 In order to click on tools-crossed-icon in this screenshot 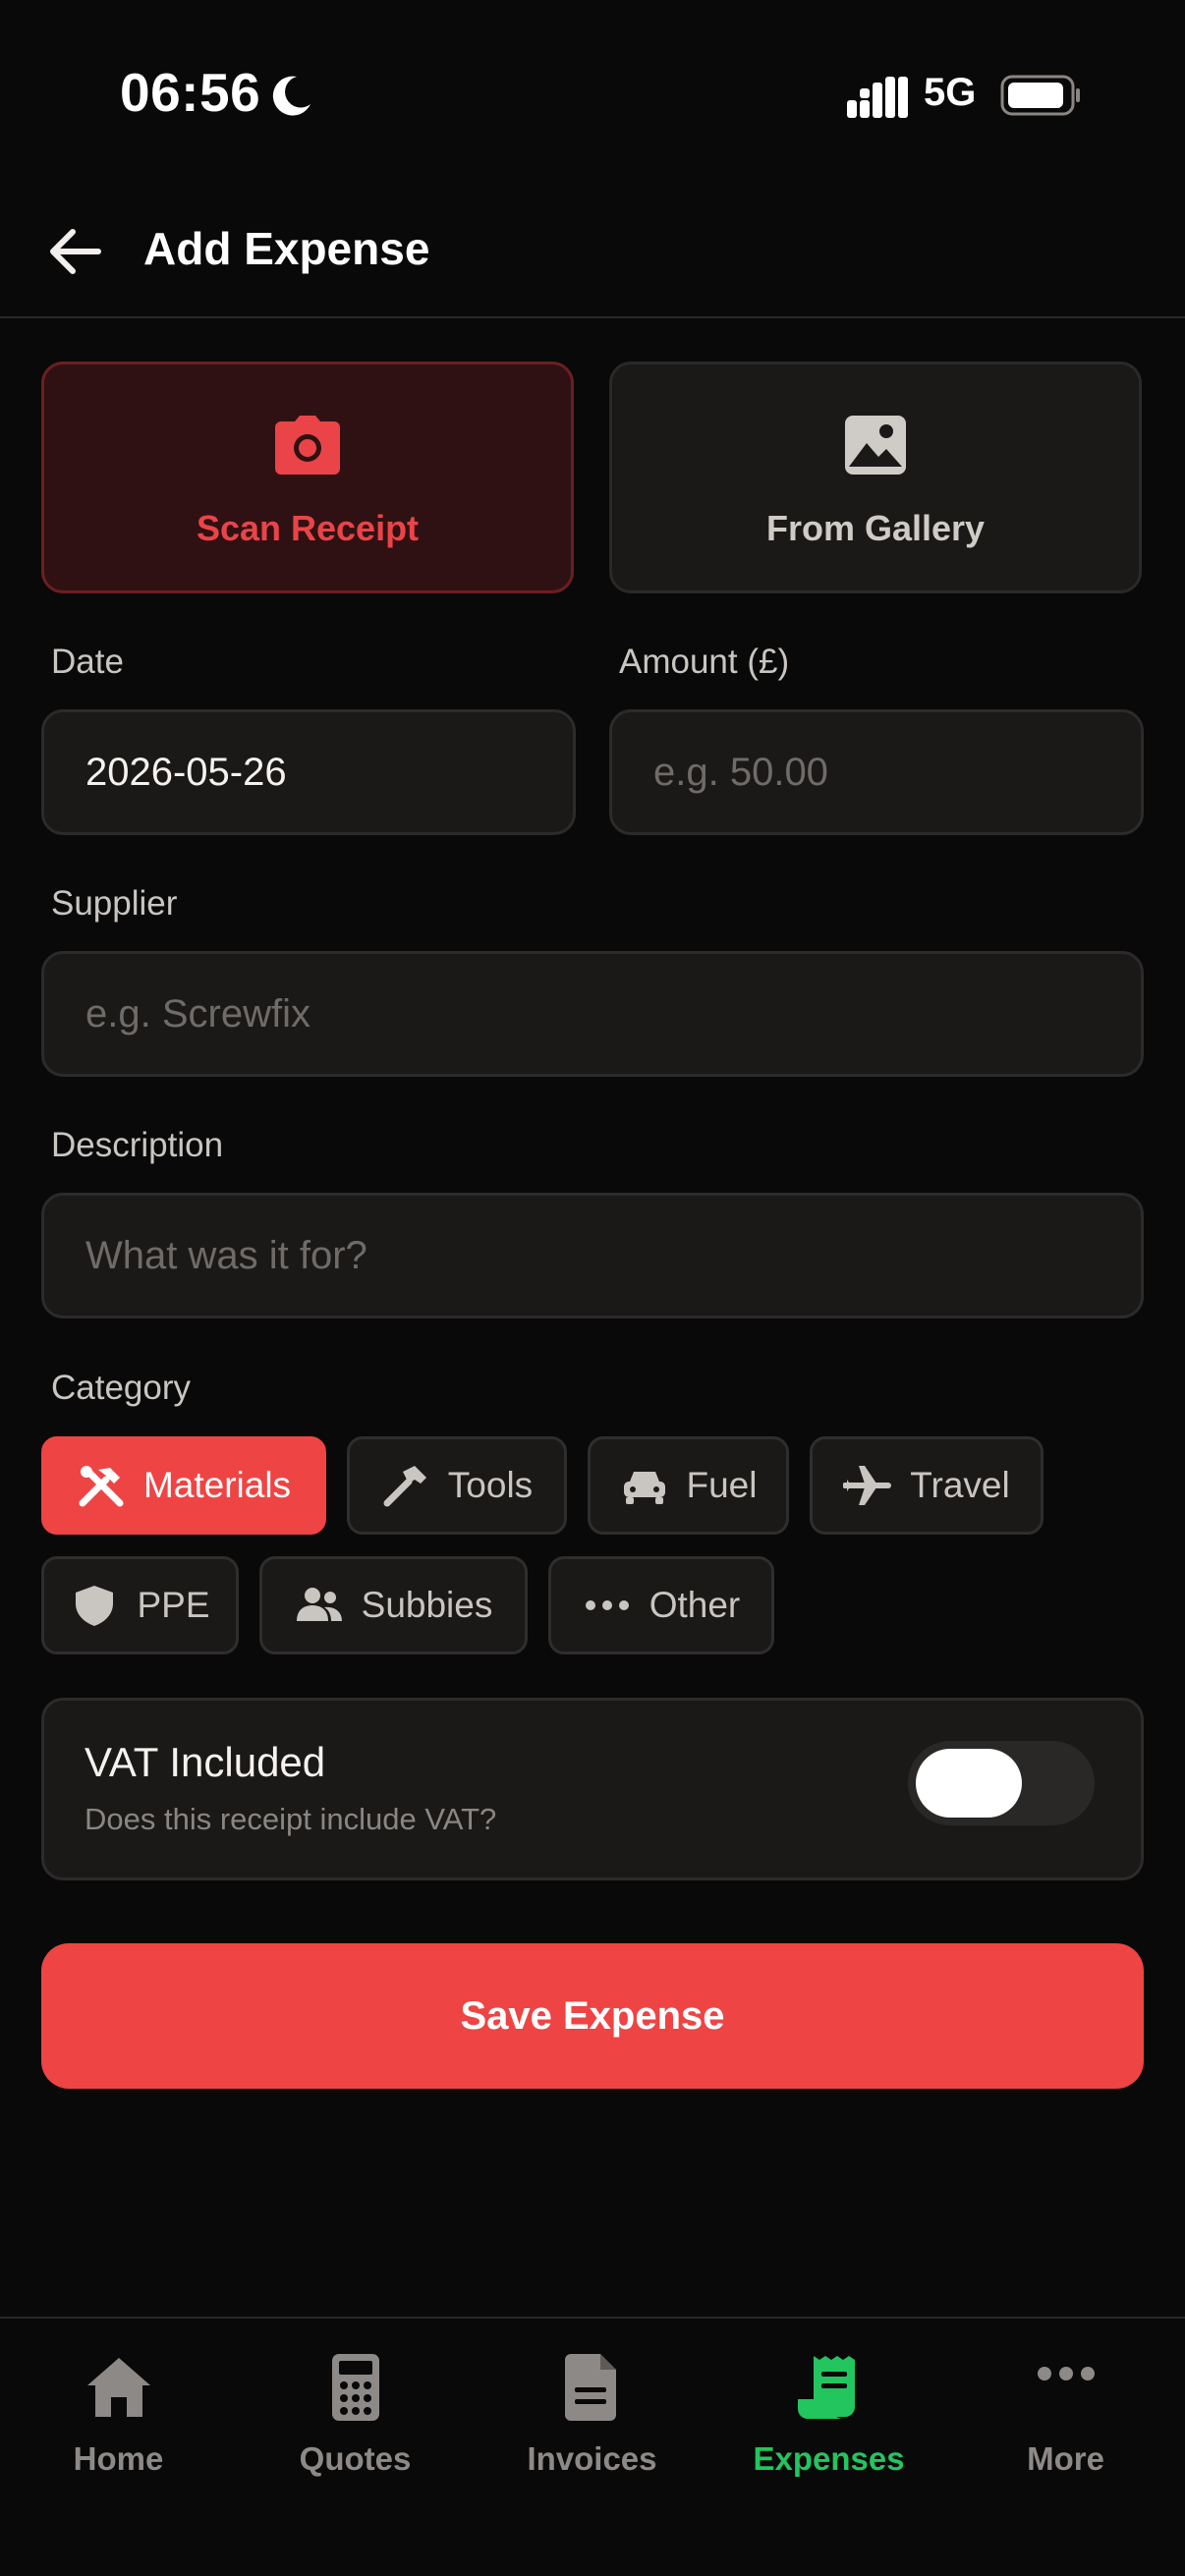, I will do `click(102, 1486)`.